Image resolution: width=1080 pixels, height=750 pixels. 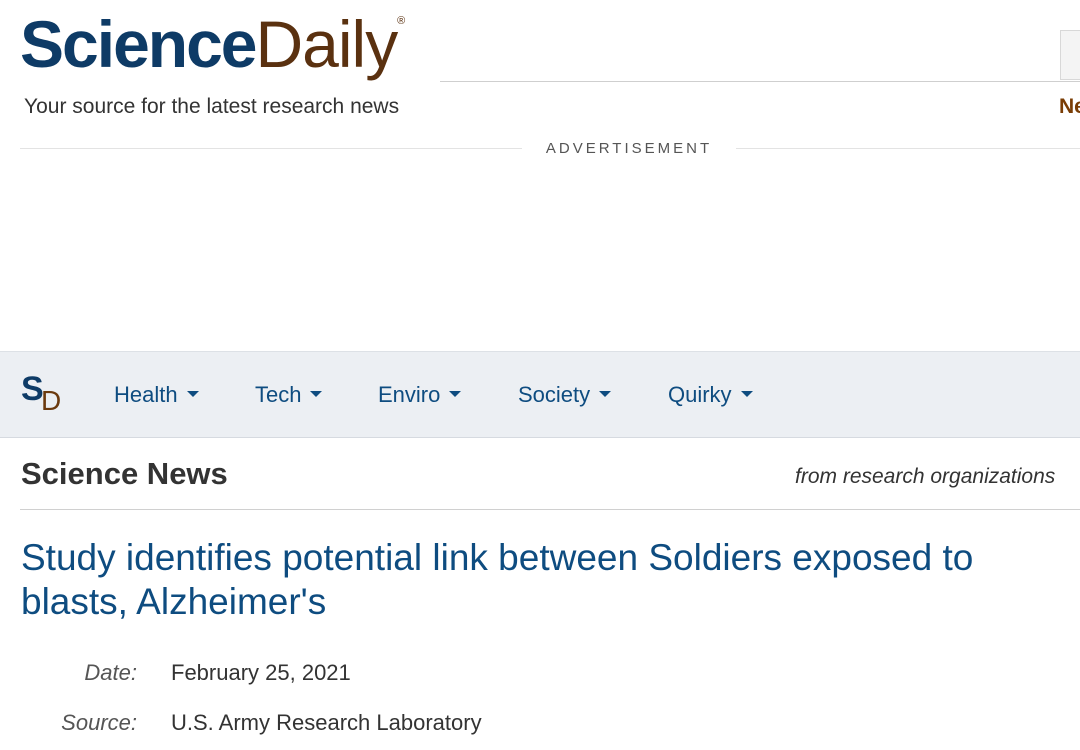 What do you see at coordinates (550, 509) in the screenshot?
I see `section-divider` at bounding box center [550, 509].